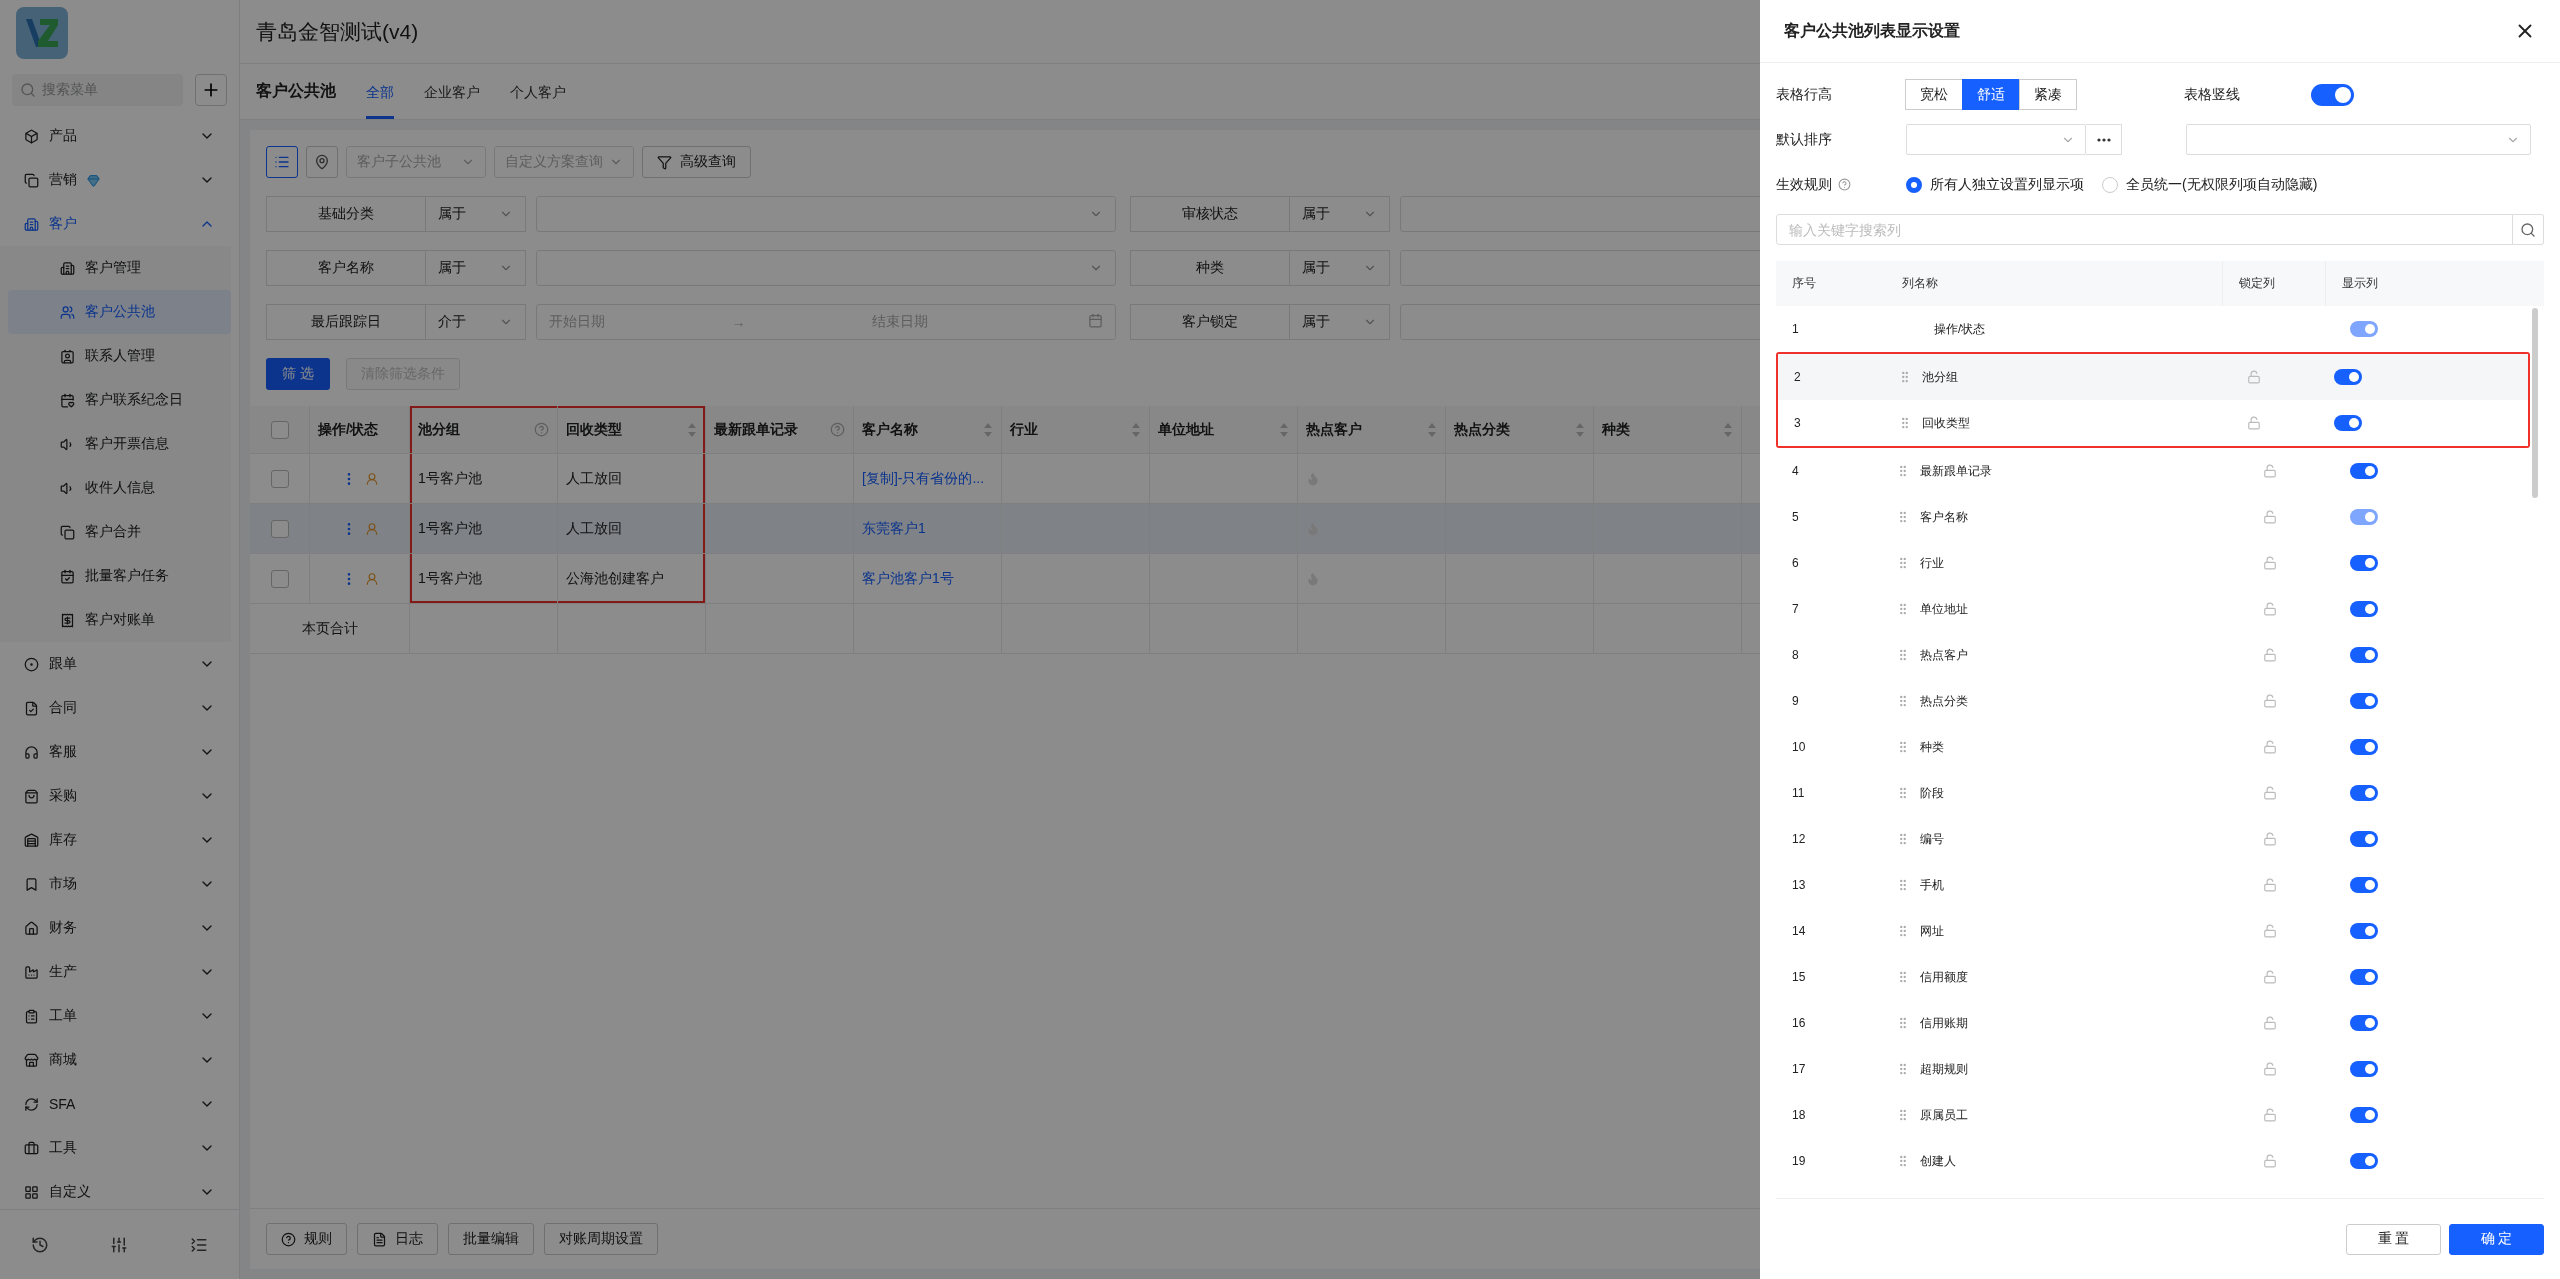  Describe the element at coordinates (1668, 429) in the screenshot. I see `column-header: 种类` at that location.